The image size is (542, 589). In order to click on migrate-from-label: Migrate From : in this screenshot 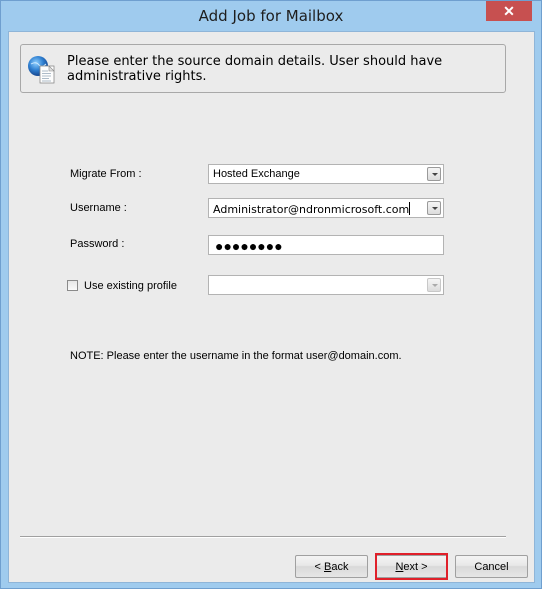, I will do `click(106, 174)`.